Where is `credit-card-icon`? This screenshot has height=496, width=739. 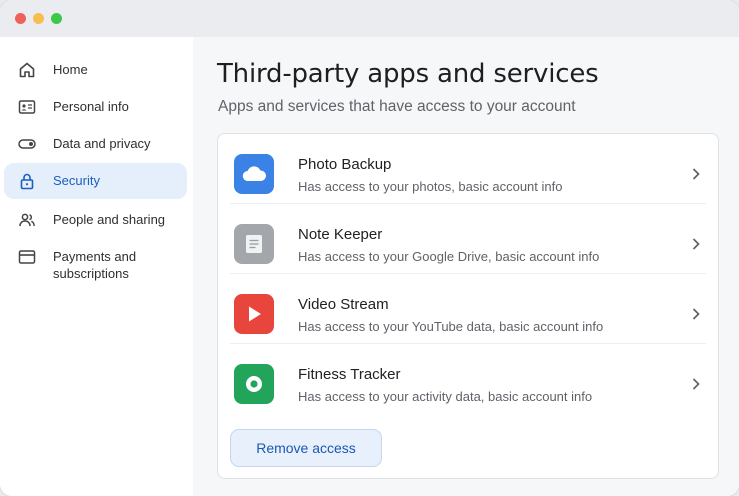 credit-card-icon is located at coordinates (27, 257).